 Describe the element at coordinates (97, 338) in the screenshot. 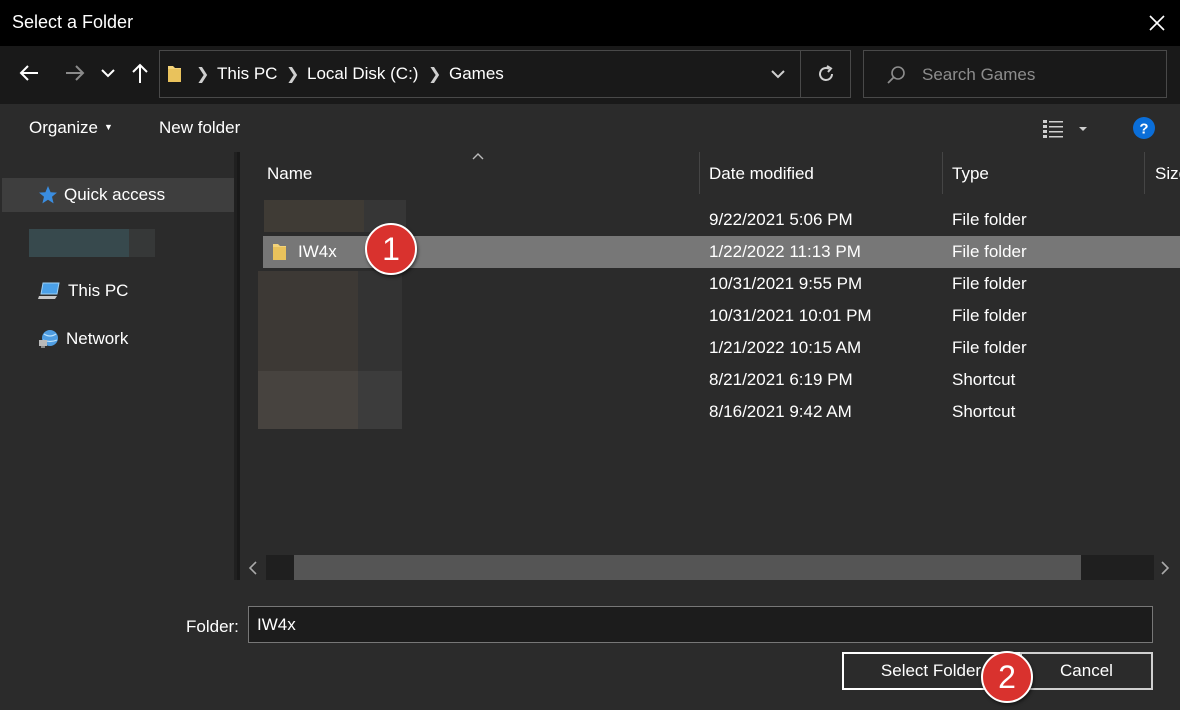

I see `sidebar-item-label: Network` at that location.